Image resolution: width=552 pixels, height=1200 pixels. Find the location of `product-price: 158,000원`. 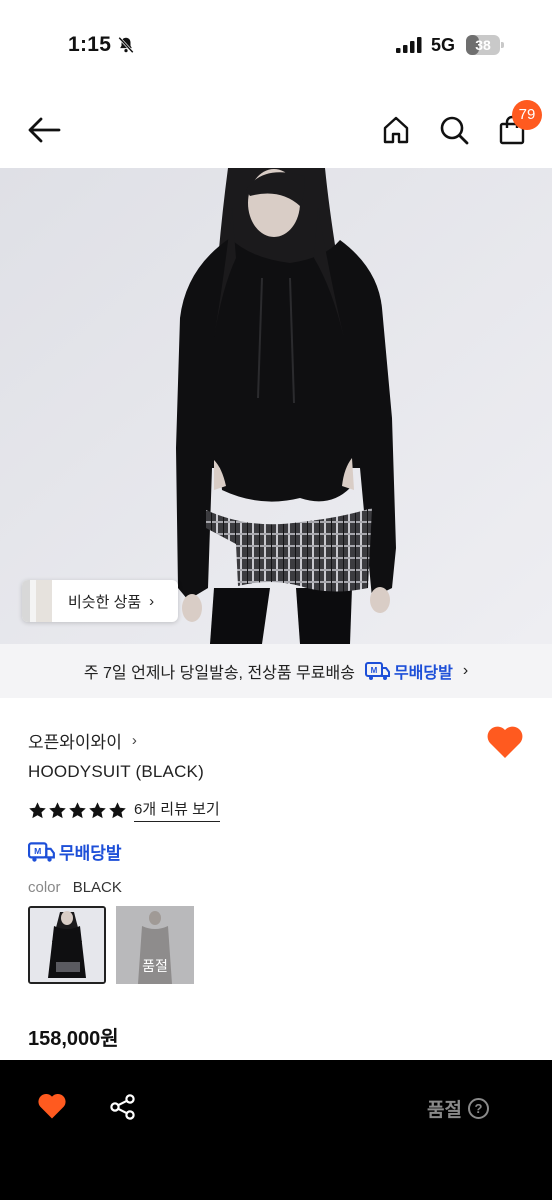

product-price: 158,000원 is located at coordinates (73, 1039).